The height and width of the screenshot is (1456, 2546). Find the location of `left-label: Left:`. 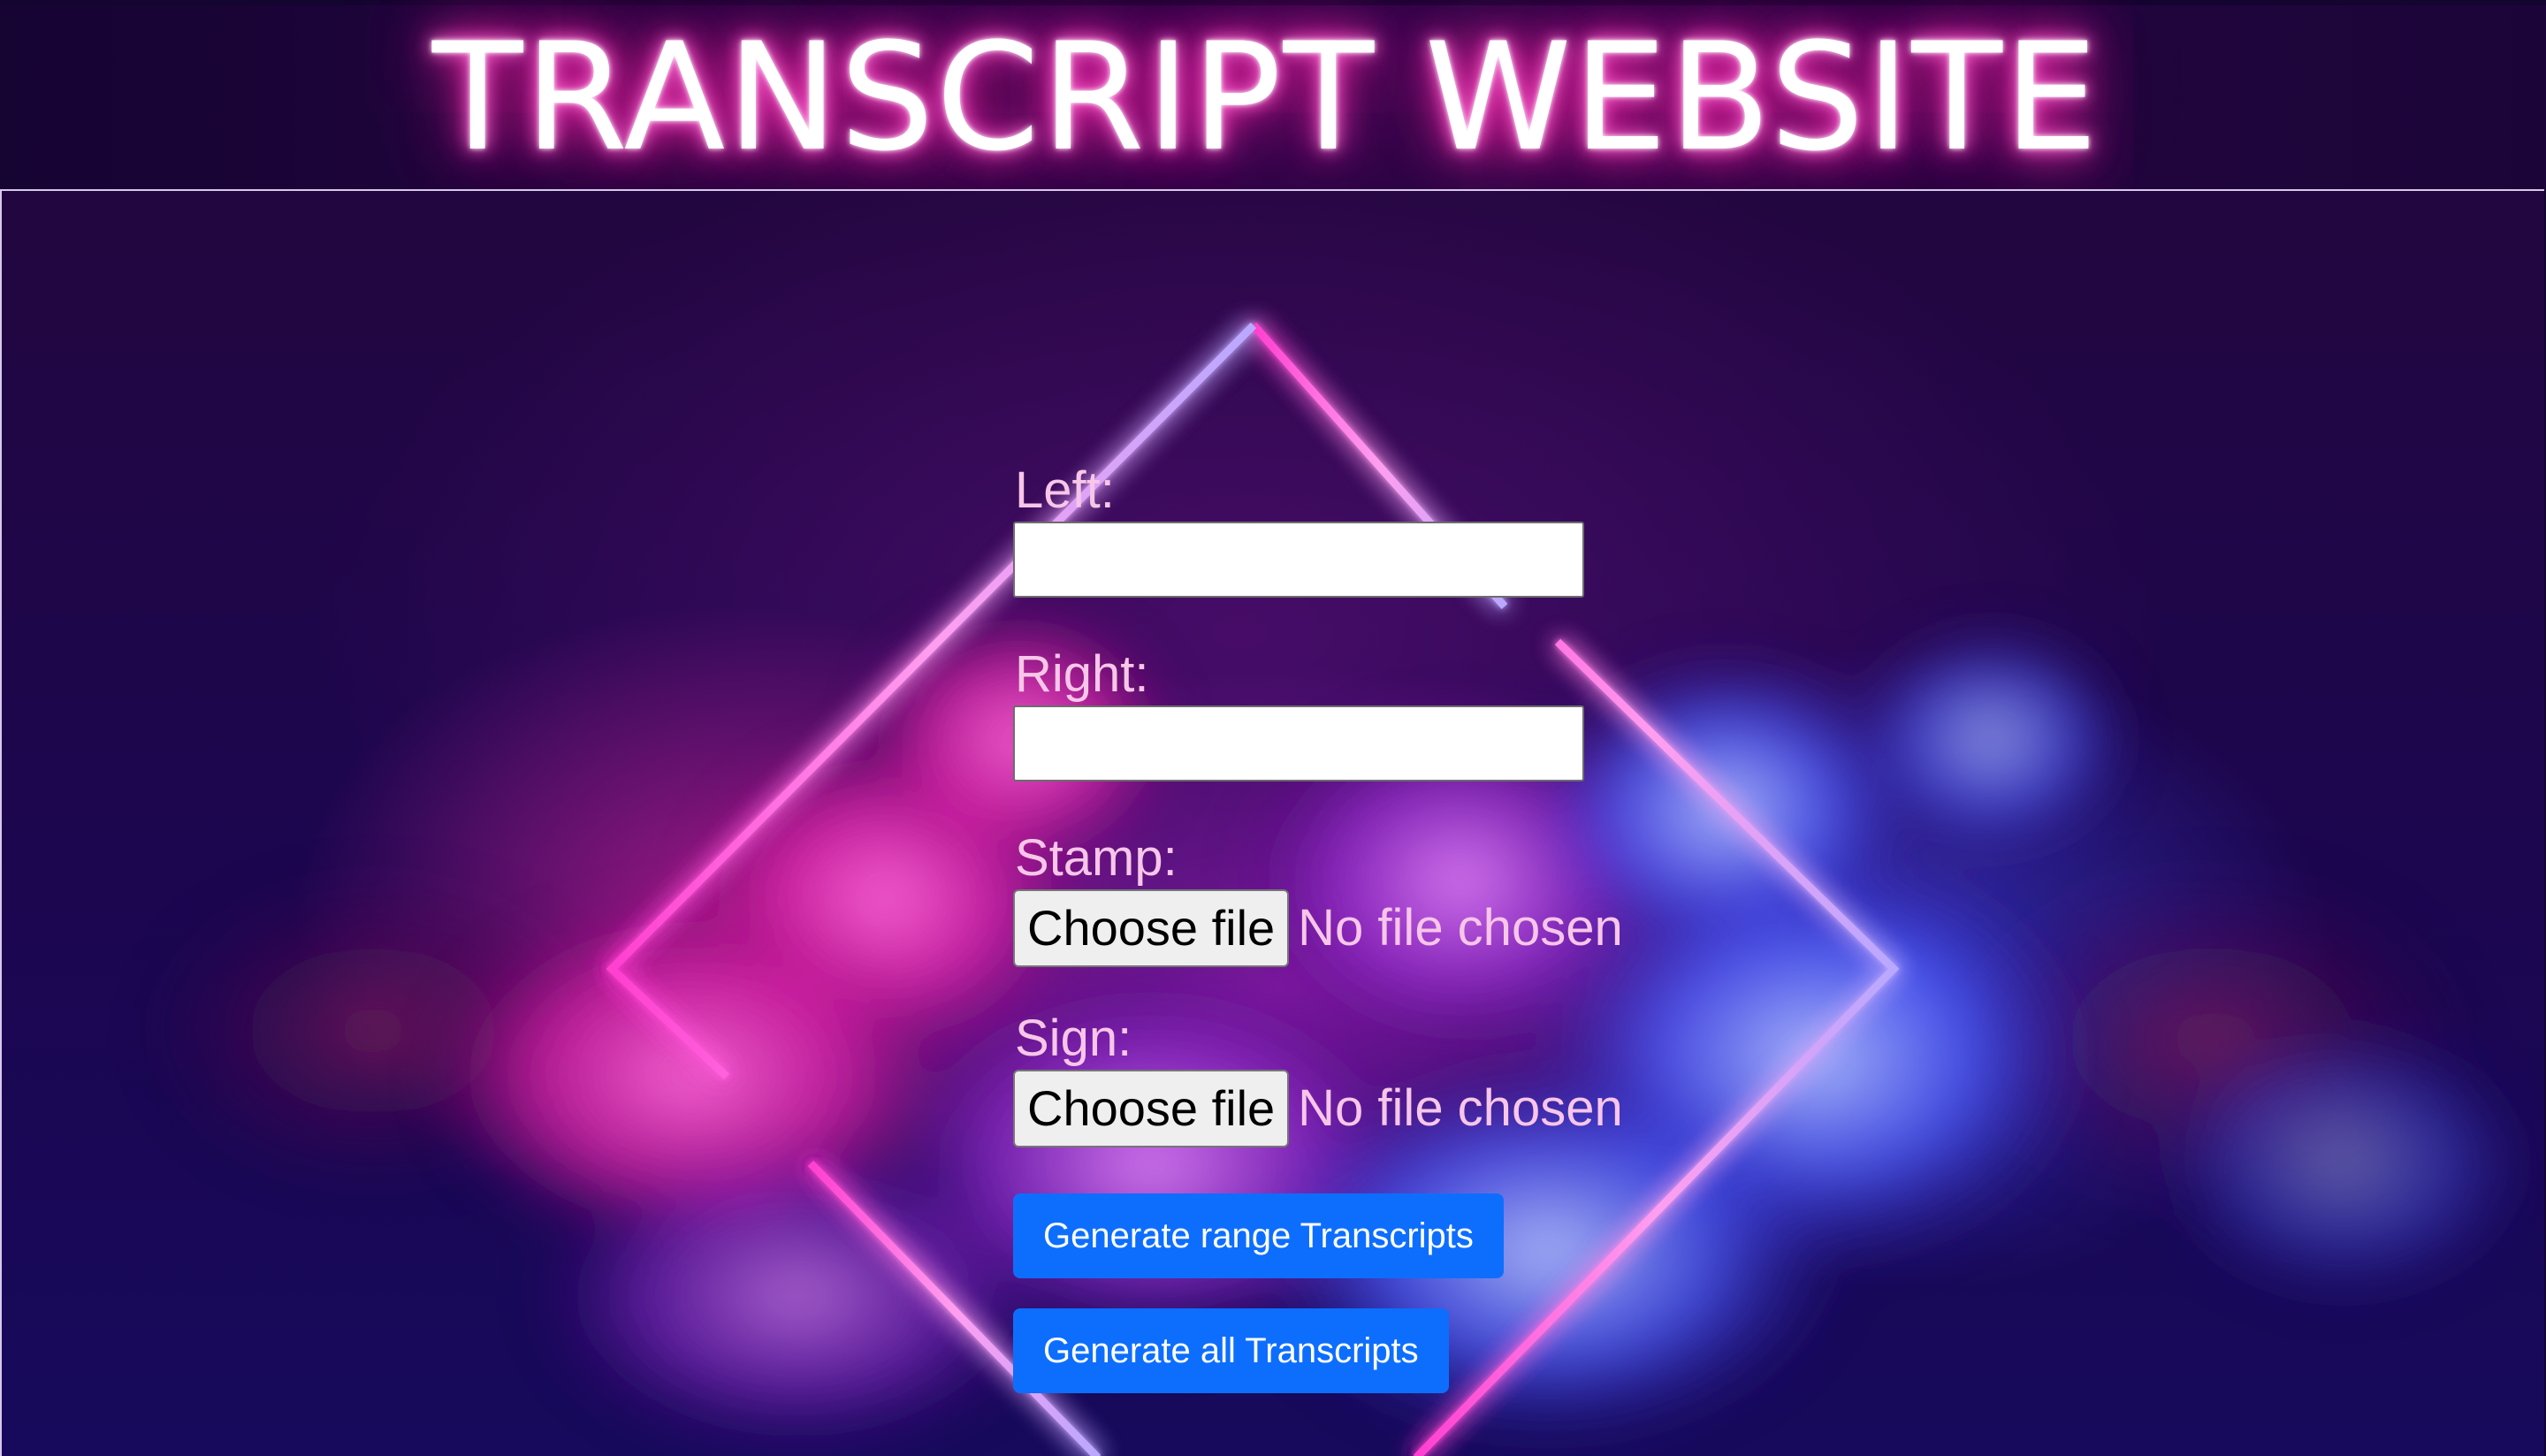

left-label: Left: is located at coordinates (1065, 490).